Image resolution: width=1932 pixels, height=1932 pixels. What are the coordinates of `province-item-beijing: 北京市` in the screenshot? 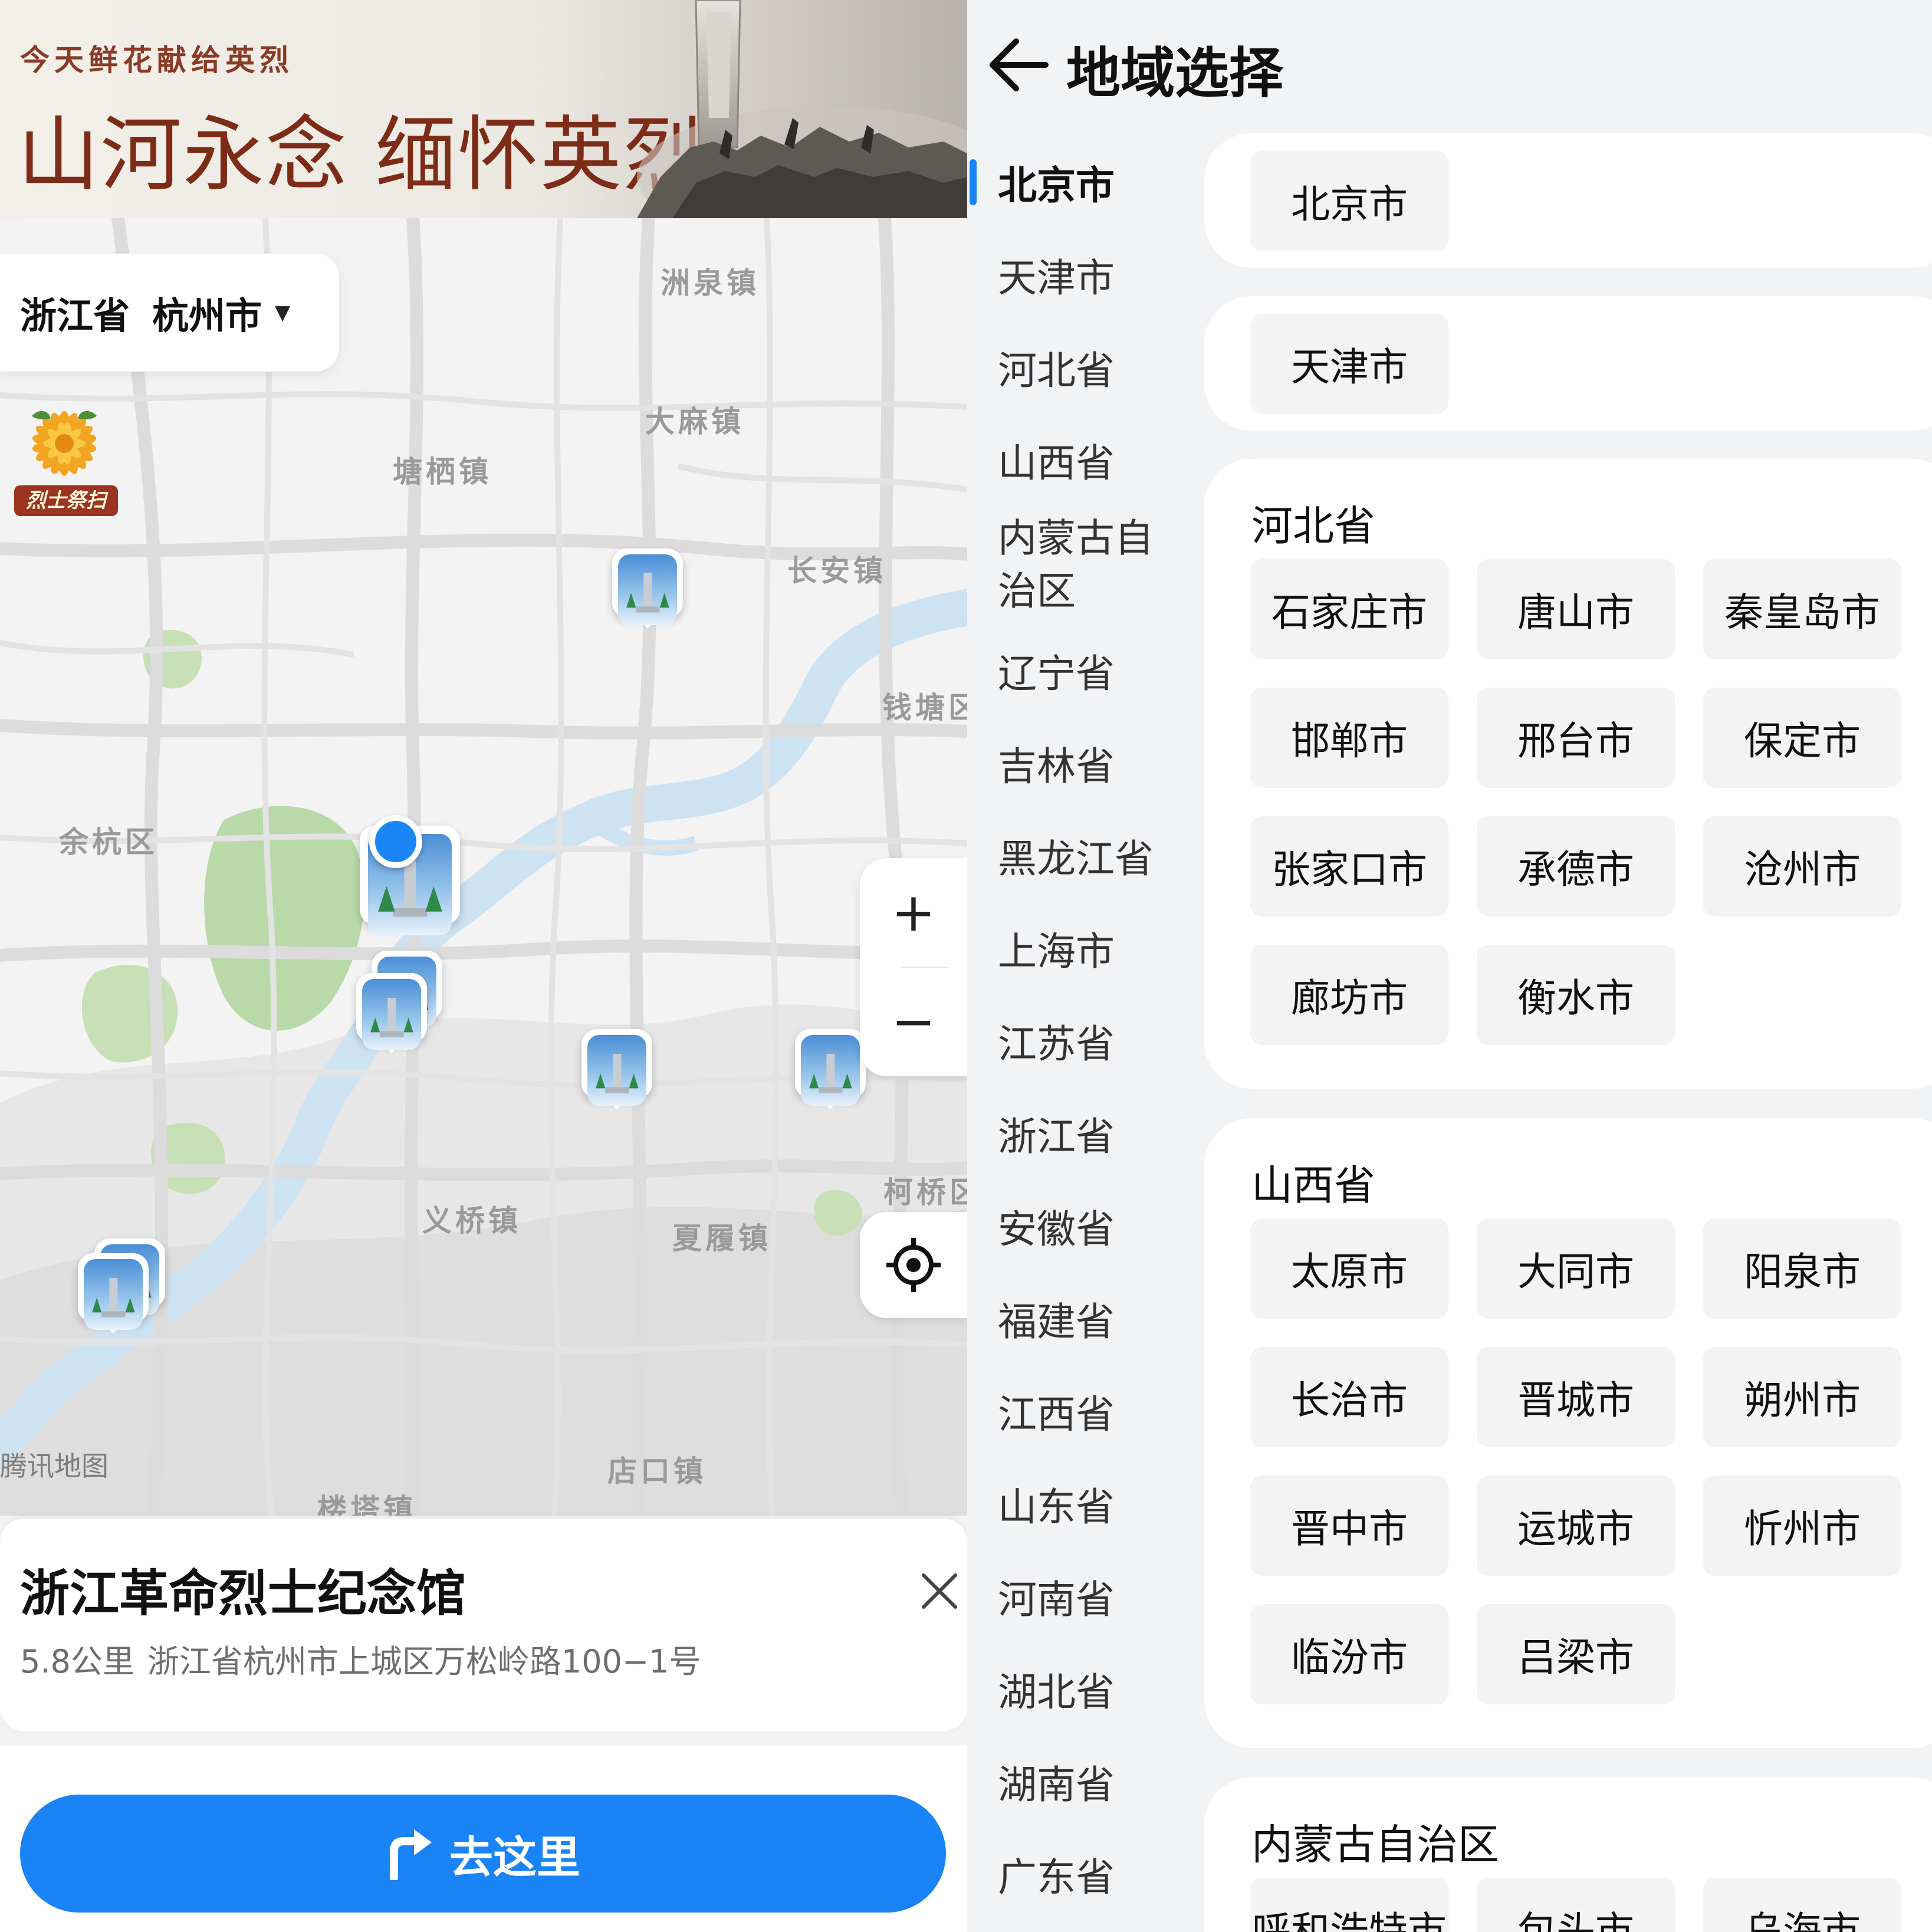 It's located at (1076, 182).